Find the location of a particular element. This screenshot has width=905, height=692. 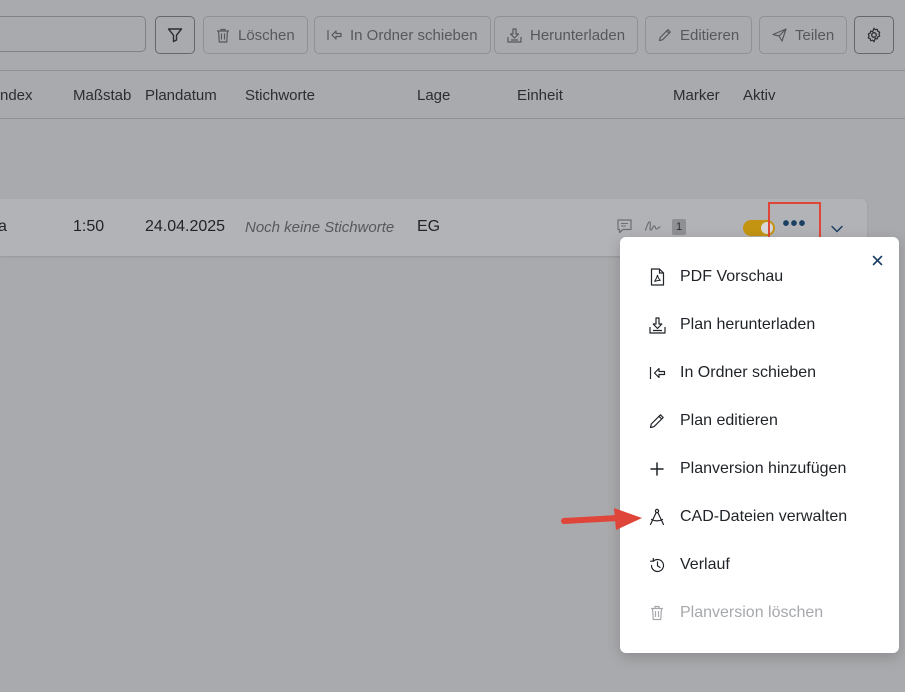

cell-location: EG is located at coordinates (429, 226).